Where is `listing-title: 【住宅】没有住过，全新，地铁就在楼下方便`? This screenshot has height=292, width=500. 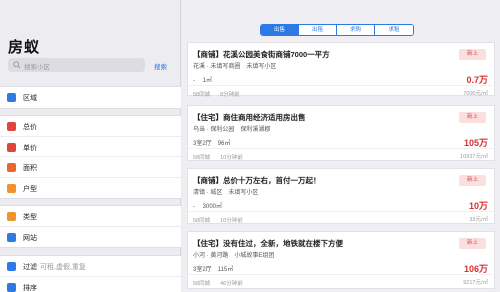 listing-title: 【住宅】没有住过，全新，地铁就在楼下方便 is located at coordinates (268, 243).